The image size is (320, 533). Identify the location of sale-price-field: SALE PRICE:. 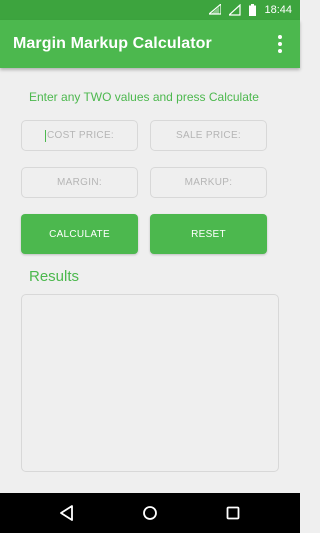
(208, 135).